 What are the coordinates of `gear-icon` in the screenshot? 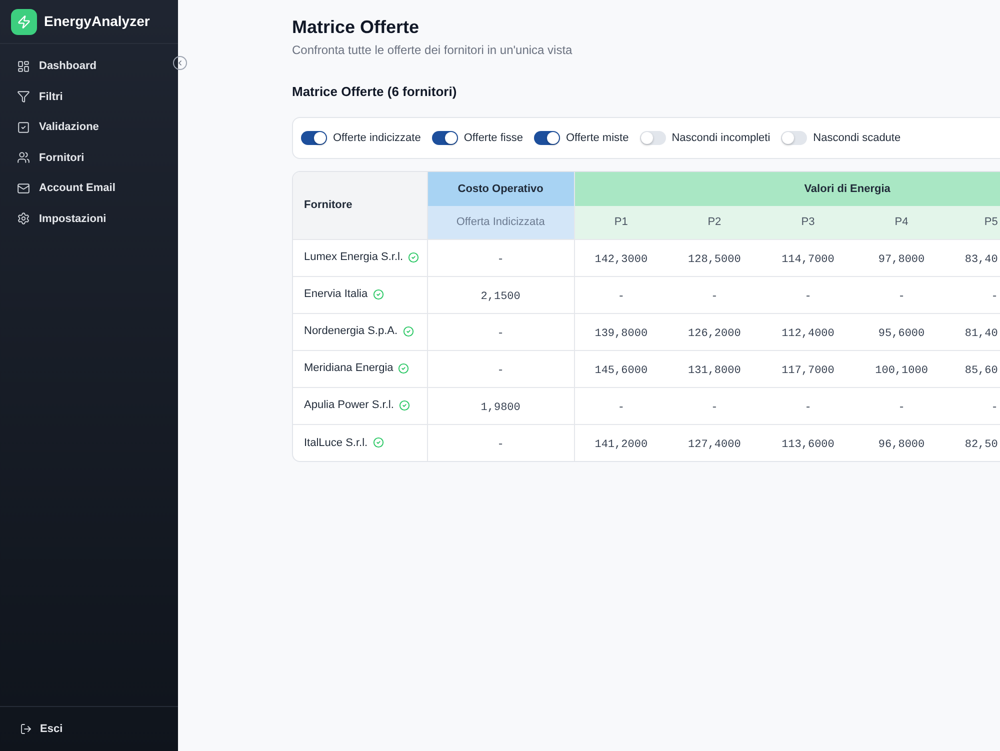 It's located at (23, 219).